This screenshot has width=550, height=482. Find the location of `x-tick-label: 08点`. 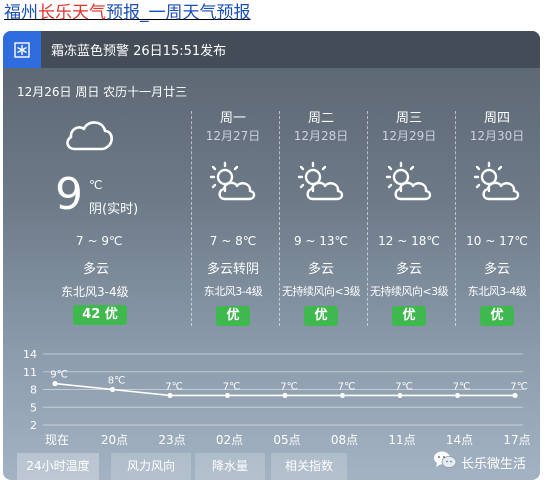

x-tick-label: 08点 is located at coordinates (344, 440).